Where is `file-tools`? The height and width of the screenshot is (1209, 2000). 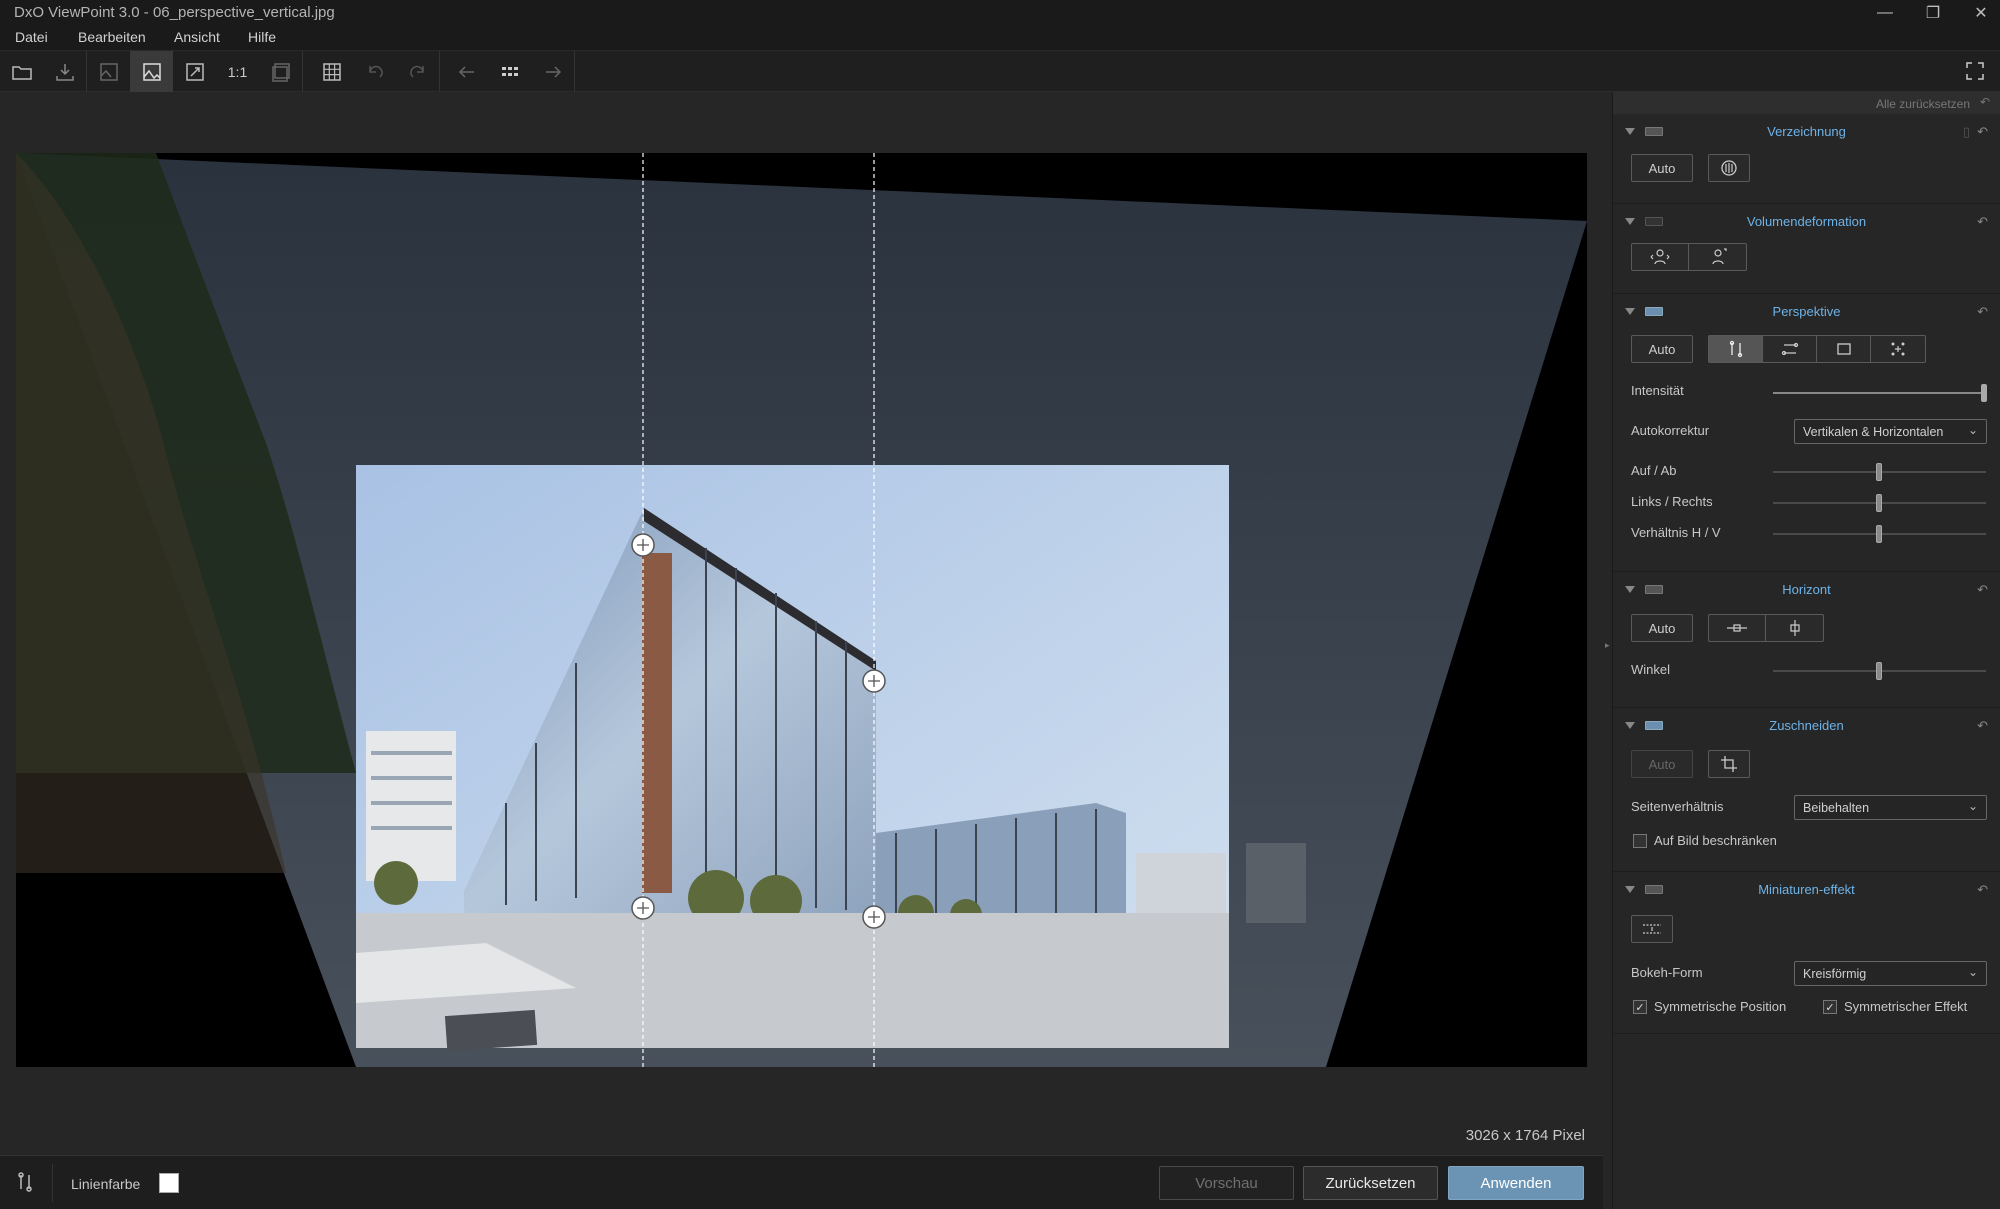 file-tools is located at coordinates (43, 71).